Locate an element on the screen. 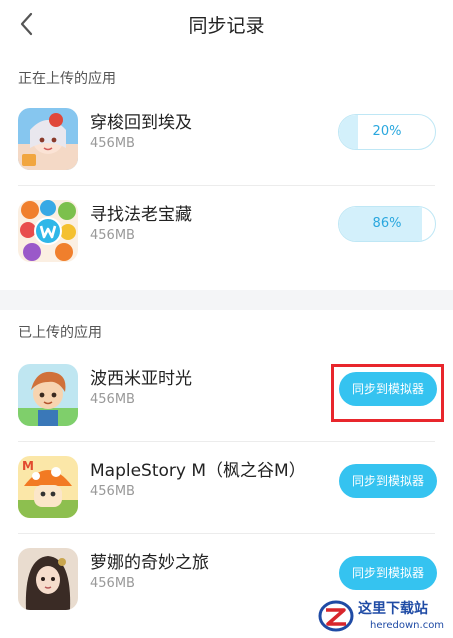  app-icon-bohemia is located at coordinates (48, 395).